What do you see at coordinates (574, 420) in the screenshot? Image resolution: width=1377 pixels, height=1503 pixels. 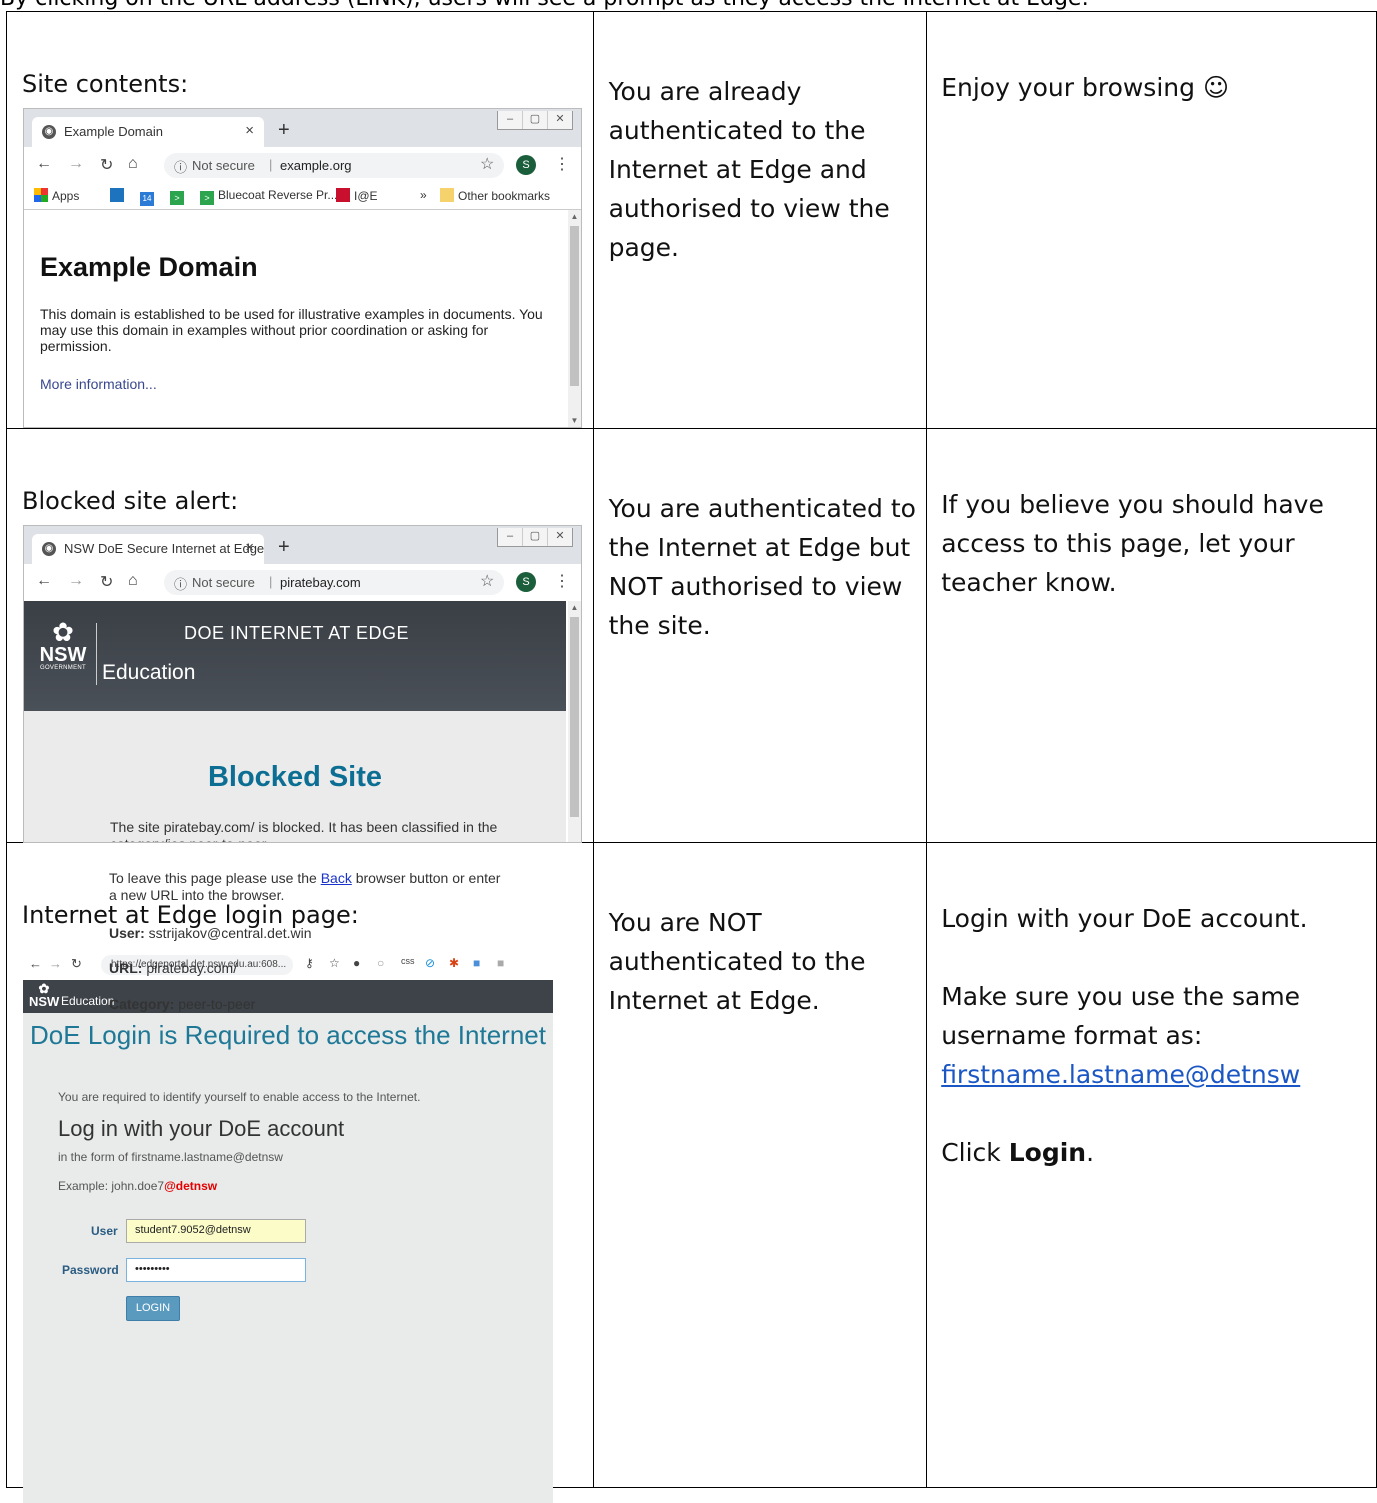 I see `scroll-down-icon: ▼` at bounding box center [574, 420].